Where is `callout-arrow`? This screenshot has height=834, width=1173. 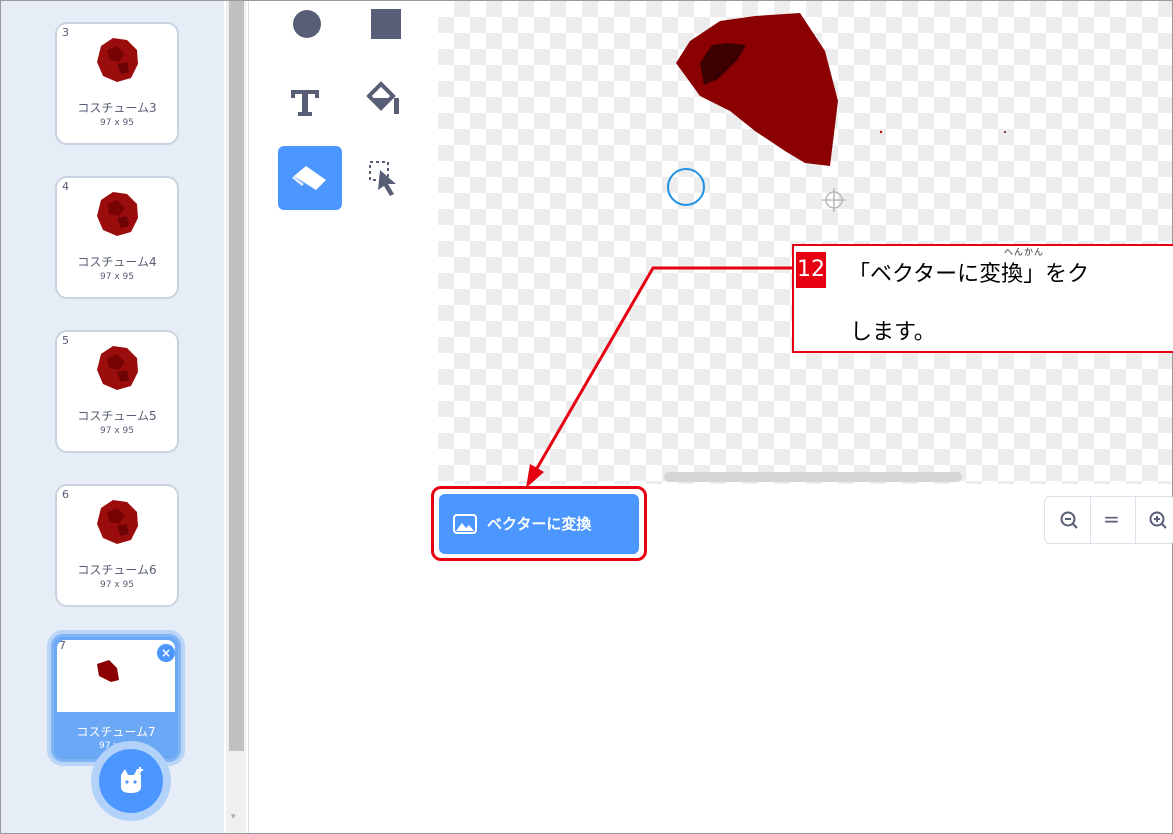
callout-arrow is located at coordinates (659, 377).